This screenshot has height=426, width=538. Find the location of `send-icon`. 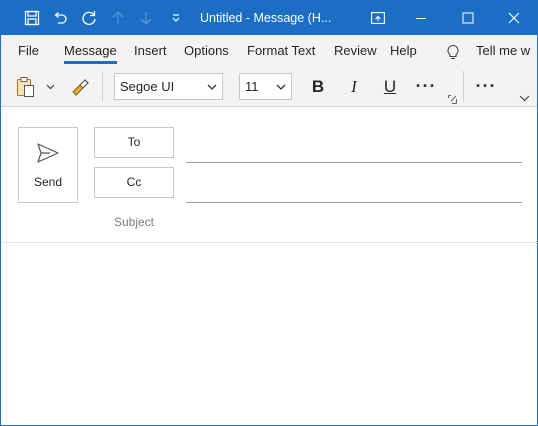

send-icon is located at coordinates (48, 155).